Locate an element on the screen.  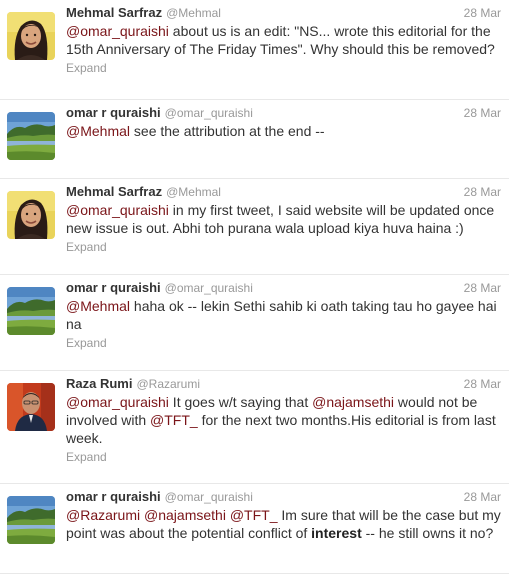
tweet-text-segment: It goes w/t saying that is located at coordinates (240, 402).